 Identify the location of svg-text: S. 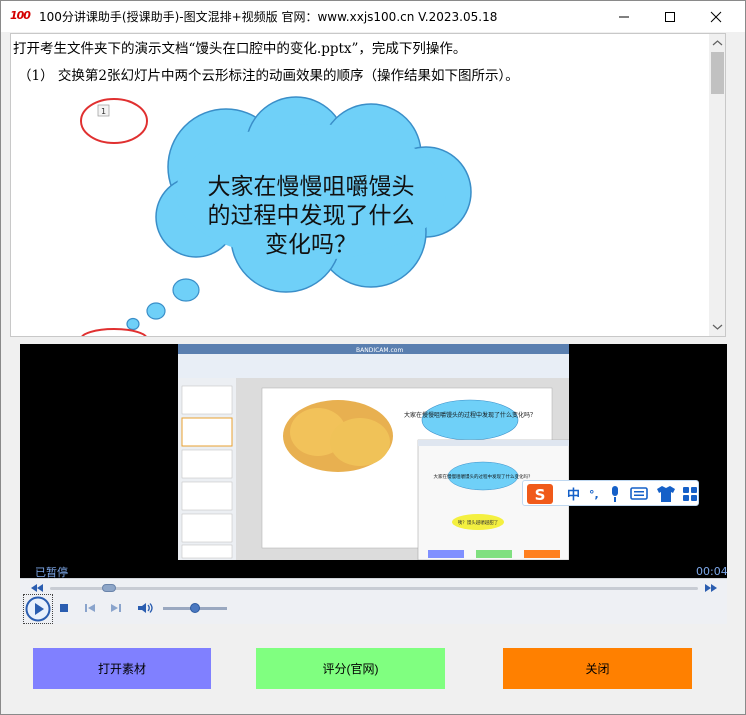
(540, 495).